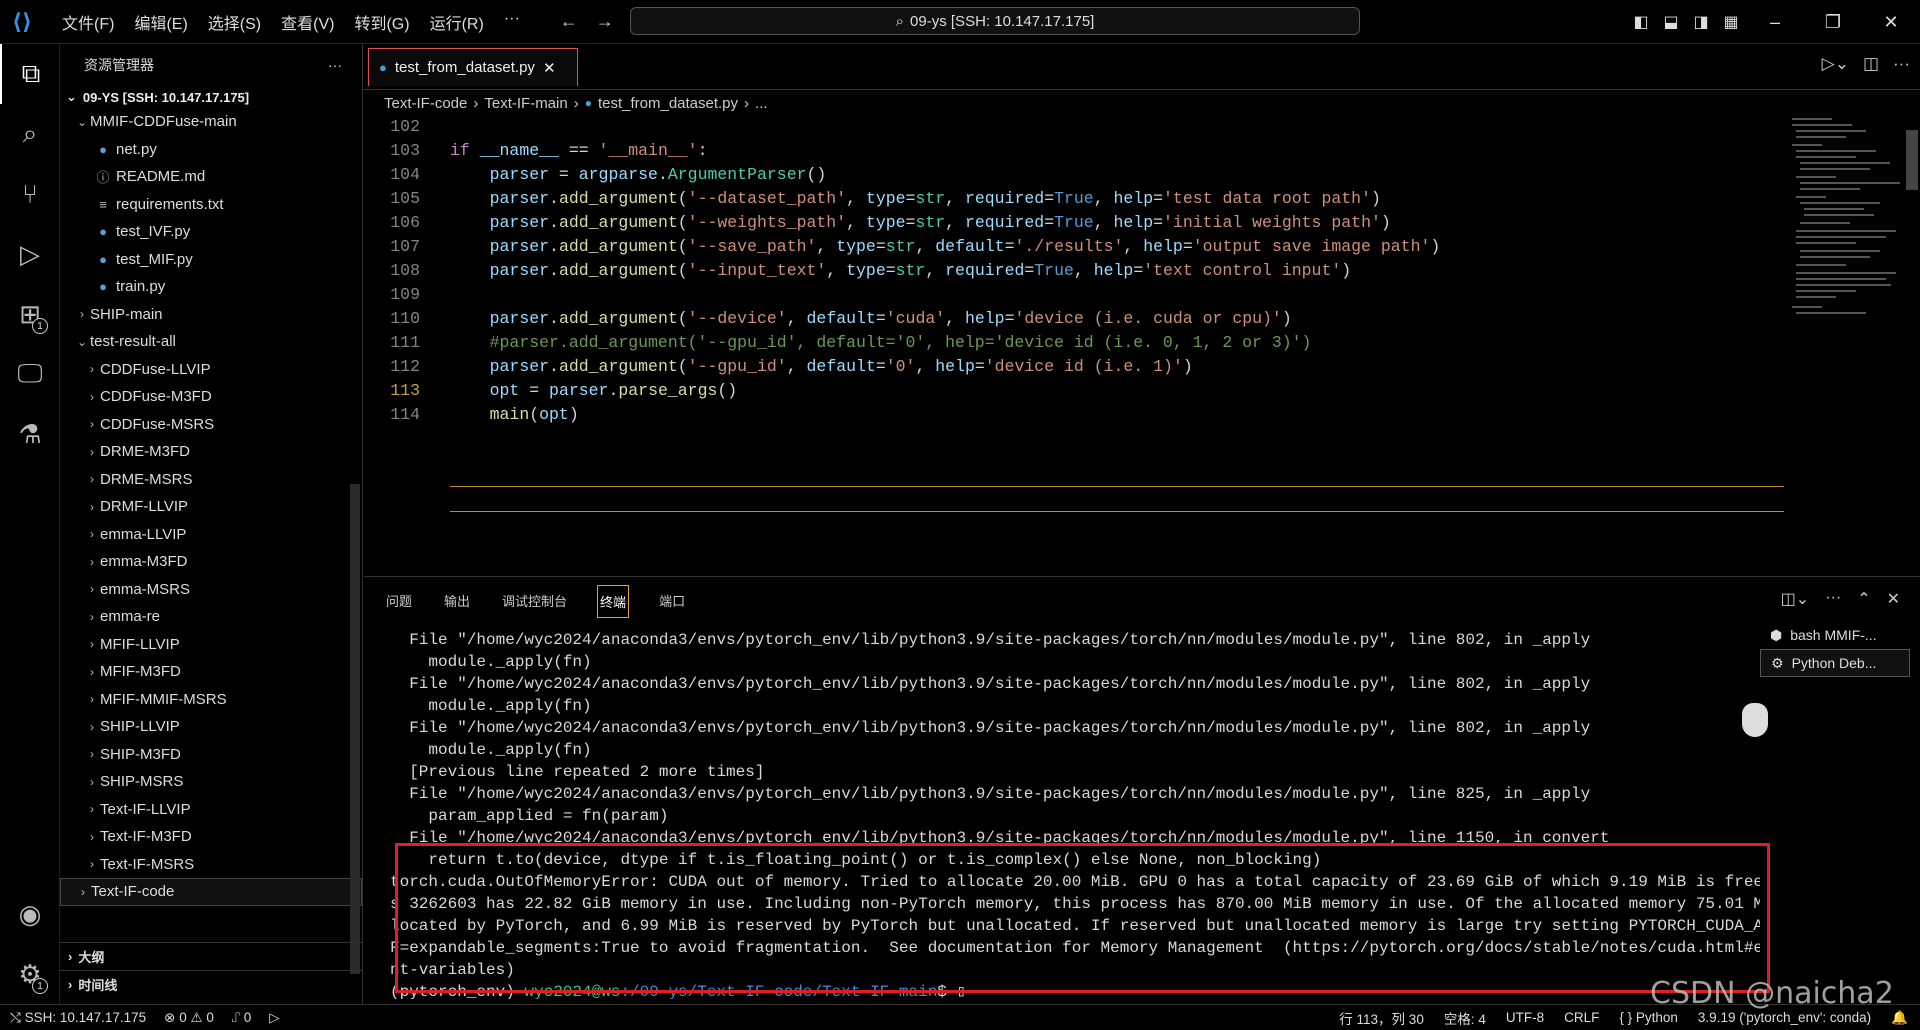 The height and width of the screenshot is (1030, 1920). What do you see at coordinates (241, 1017) in the screenshot?
I see `ports-indicator: ⑀ 0` at bounding box center [241, 1017].